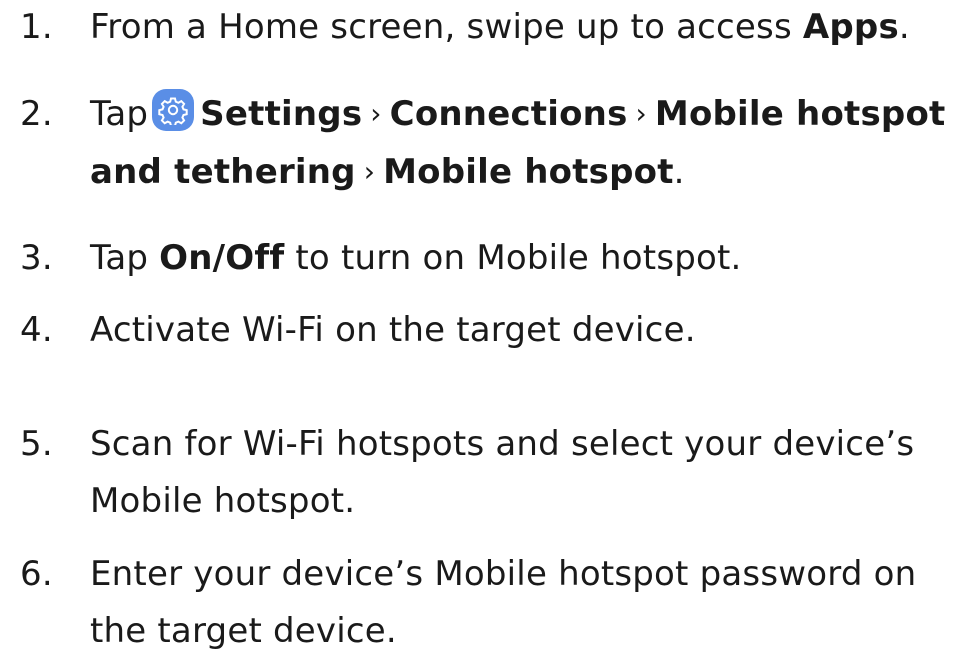  What do you see at coordinates (446, 27) in the screenshot?
I see `step-text-plain: From a Home screen, swipe up to access` at bounding box center [446, 27].